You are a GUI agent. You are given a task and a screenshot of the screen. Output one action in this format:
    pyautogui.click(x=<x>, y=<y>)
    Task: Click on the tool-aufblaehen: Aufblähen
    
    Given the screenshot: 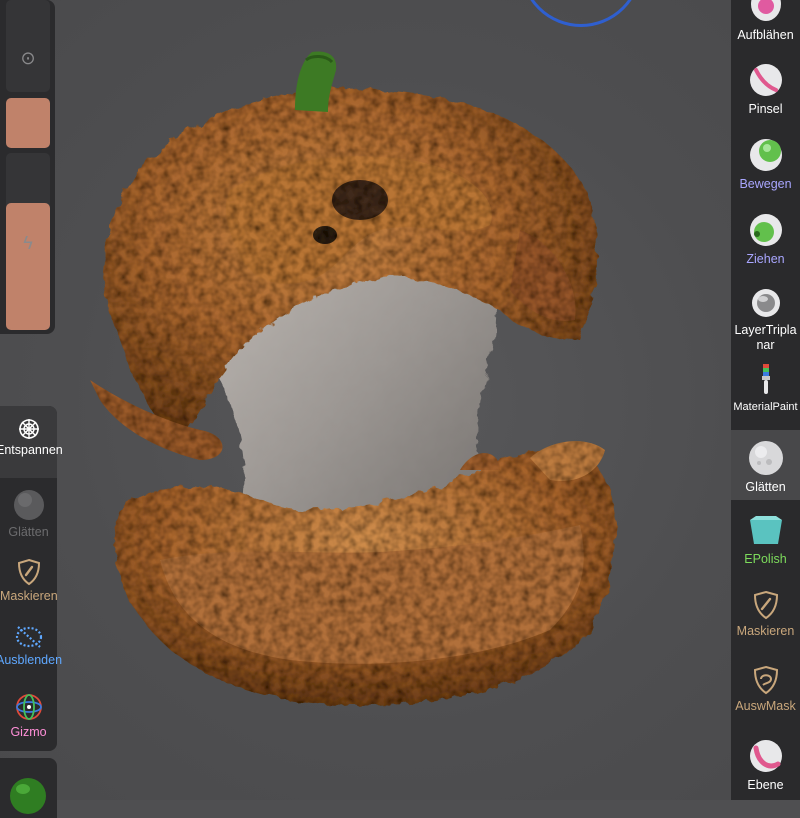 What is the action you would take?
    pyautogui.click(x=765, y=26)
    